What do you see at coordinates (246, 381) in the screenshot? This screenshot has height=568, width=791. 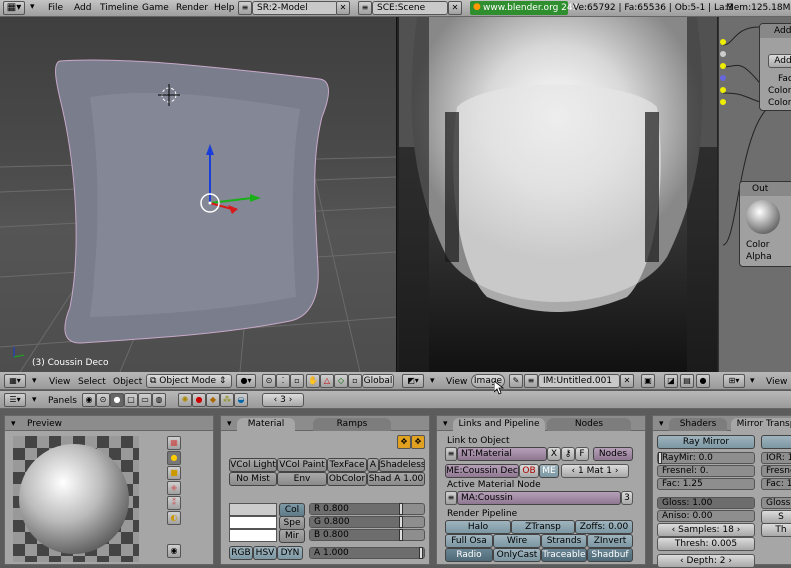 I see `draw-type-icon: ●▾` at bounding box center [246, 381].